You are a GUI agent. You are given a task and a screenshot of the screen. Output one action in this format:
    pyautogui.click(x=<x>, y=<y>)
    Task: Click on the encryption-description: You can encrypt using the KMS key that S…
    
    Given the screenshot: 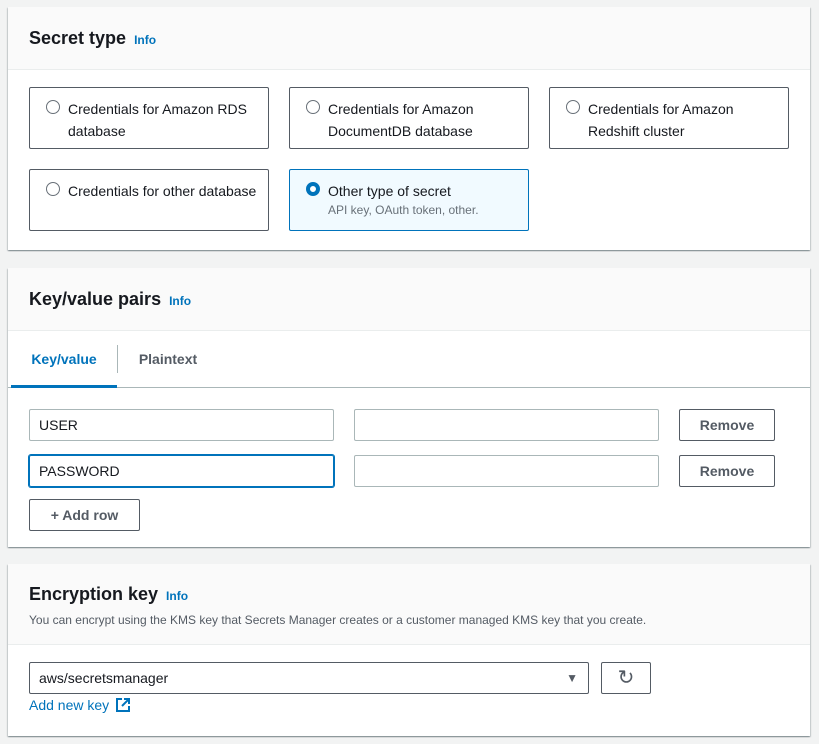 What is the action you would take?
    pyautogui.click(x=338, y=620)
    